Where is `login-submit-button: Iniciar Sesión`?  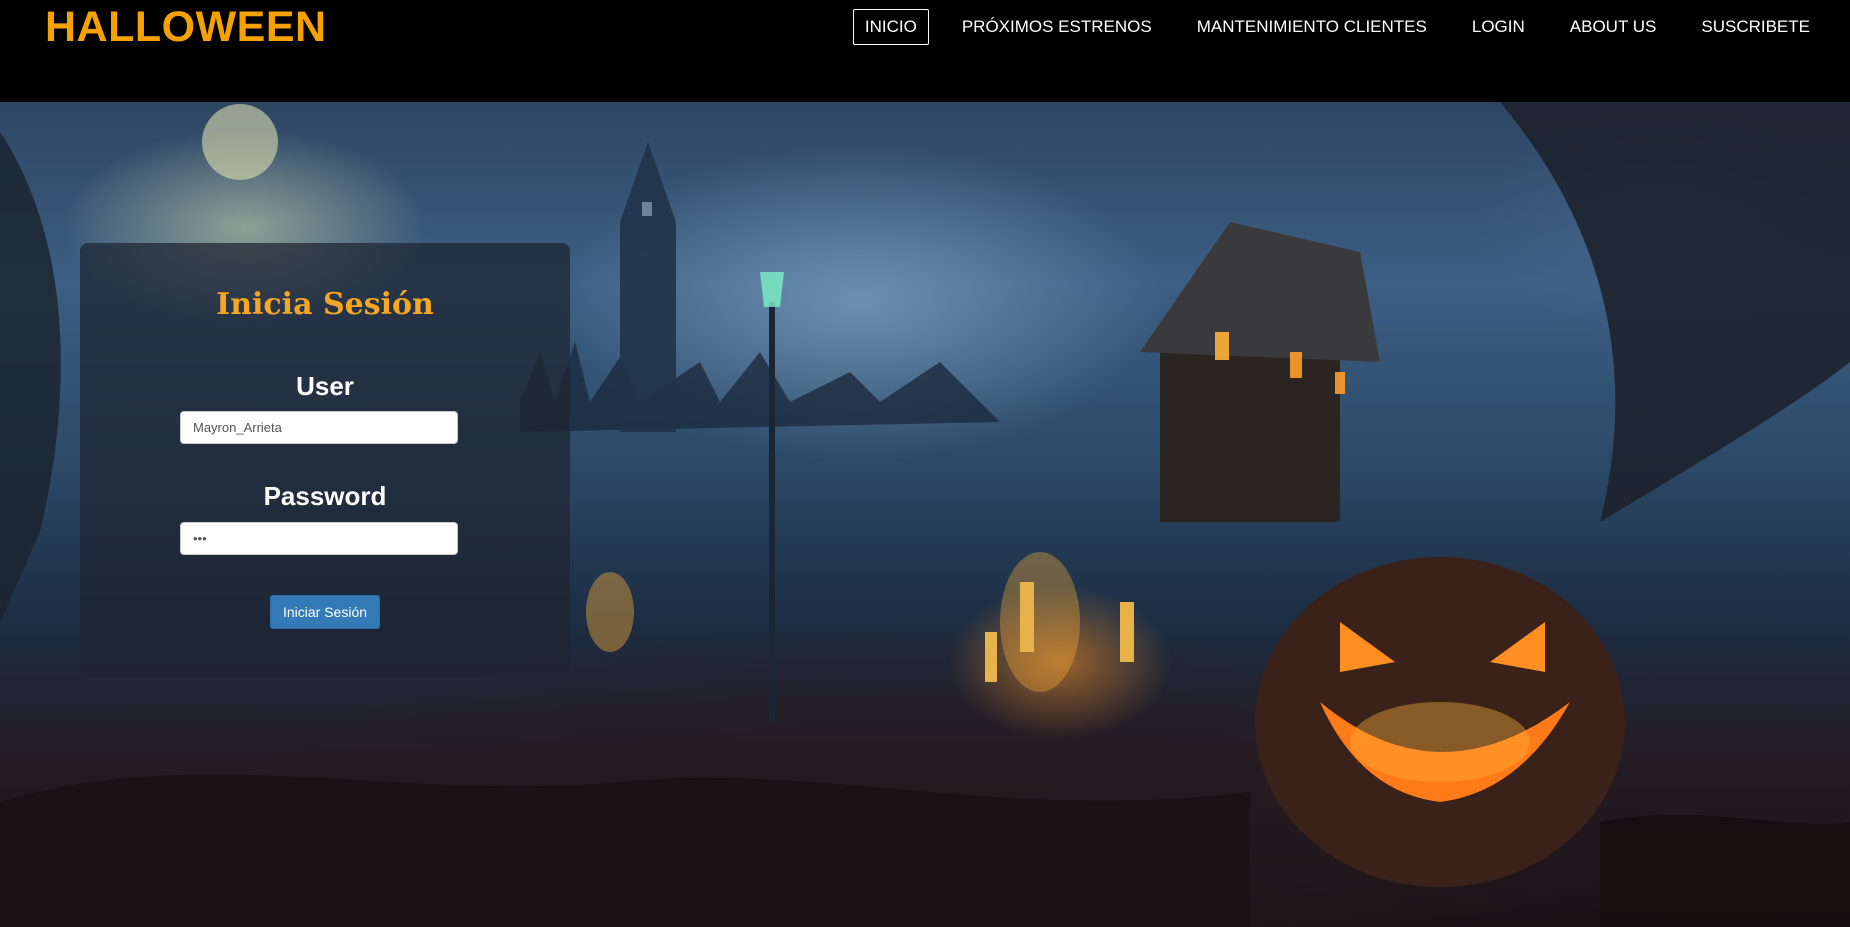 login-submit-button: Iniciar Sesión is located at coordinates (325, 612).